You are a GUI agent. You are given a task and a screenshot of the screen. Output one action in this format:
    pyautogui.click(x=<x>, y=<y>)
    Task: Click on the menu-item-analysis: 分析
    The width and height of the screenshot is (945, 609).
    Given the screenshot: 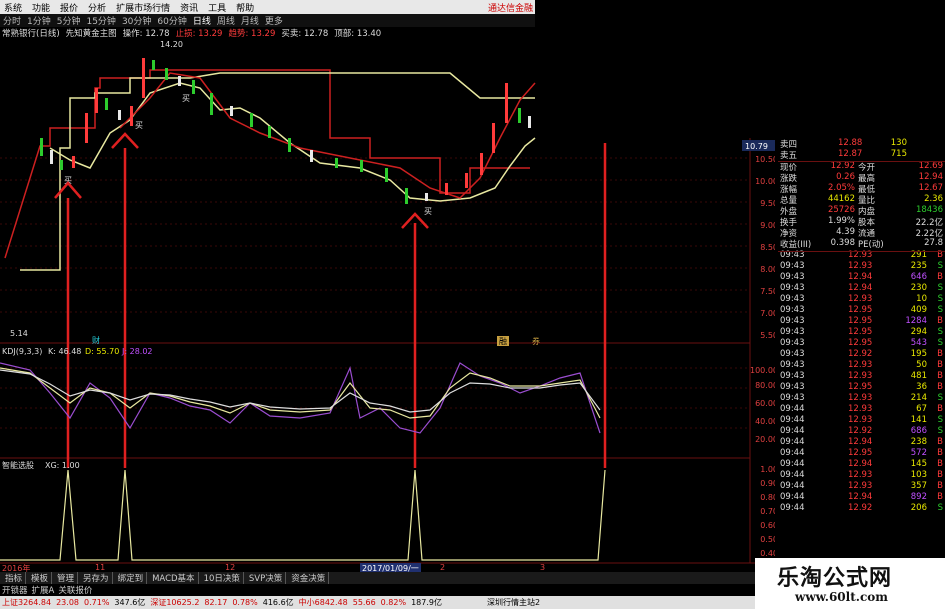 What is the action you would take?
    pyautogui.click(x=97, y=7)
    